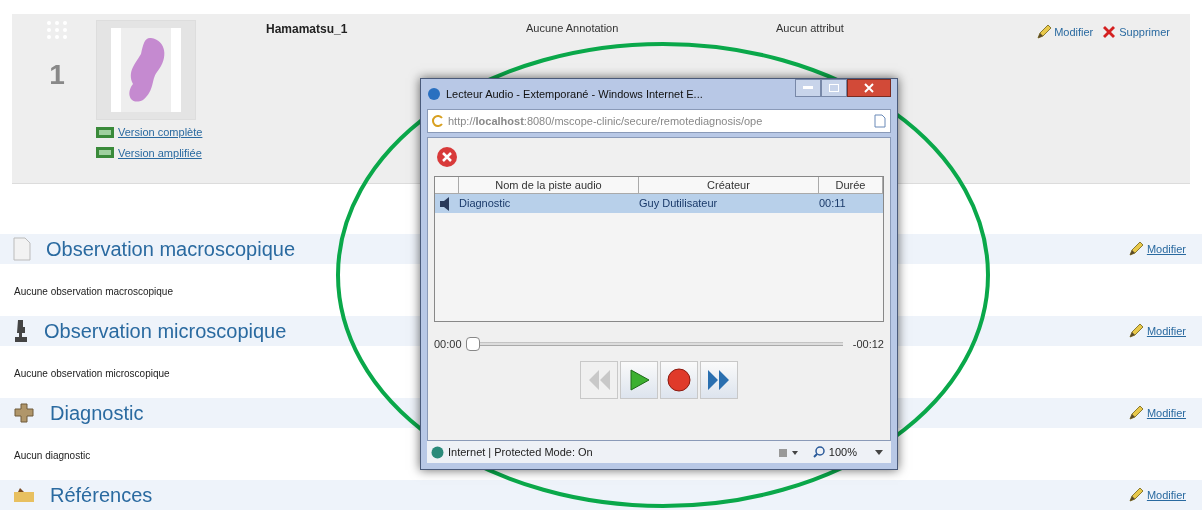  What do you see at coordinates (1144, 32) in the screenshot?
I see `delete-link: Supprimer` at bounding box center [1144, 32].